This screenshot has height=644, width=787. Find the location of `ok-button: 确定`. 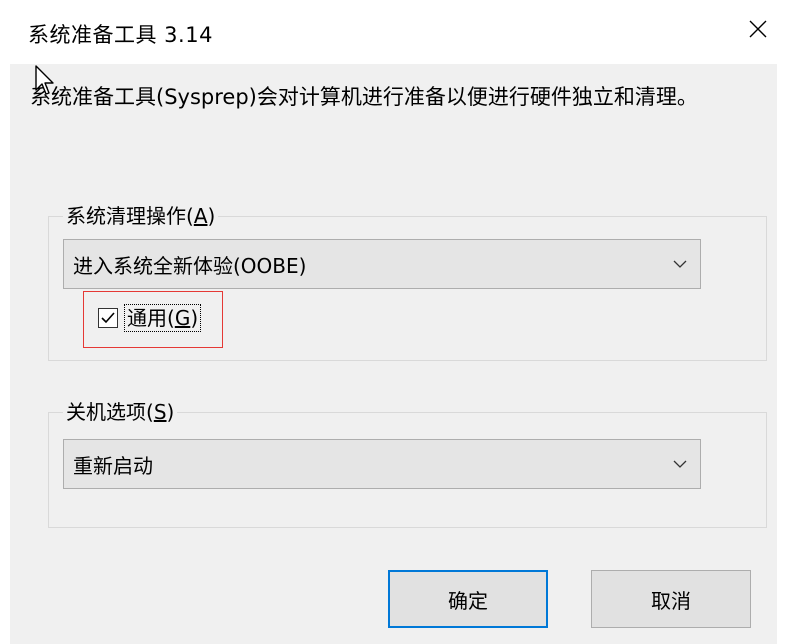

ok-button: 确定 is located at coordinates (468, 599).